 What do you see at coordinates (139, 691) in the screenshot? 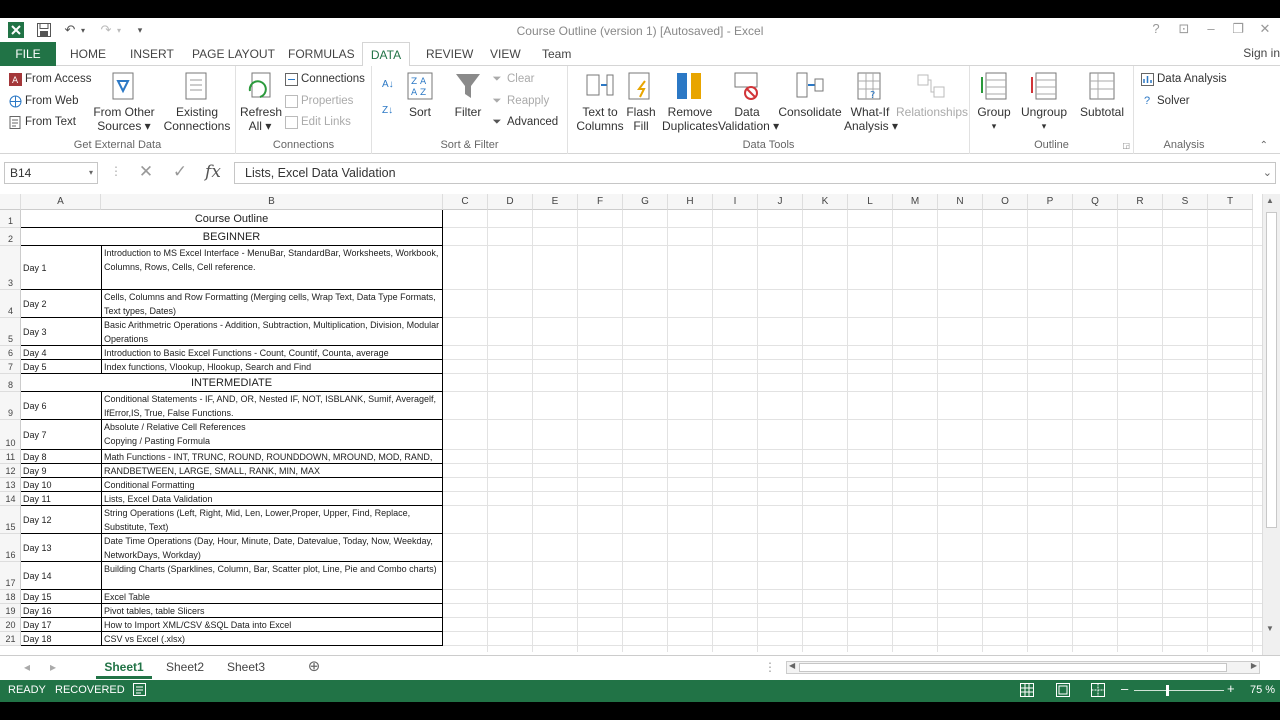
I see `macro-record-icon` at bounding box center [139, 691].